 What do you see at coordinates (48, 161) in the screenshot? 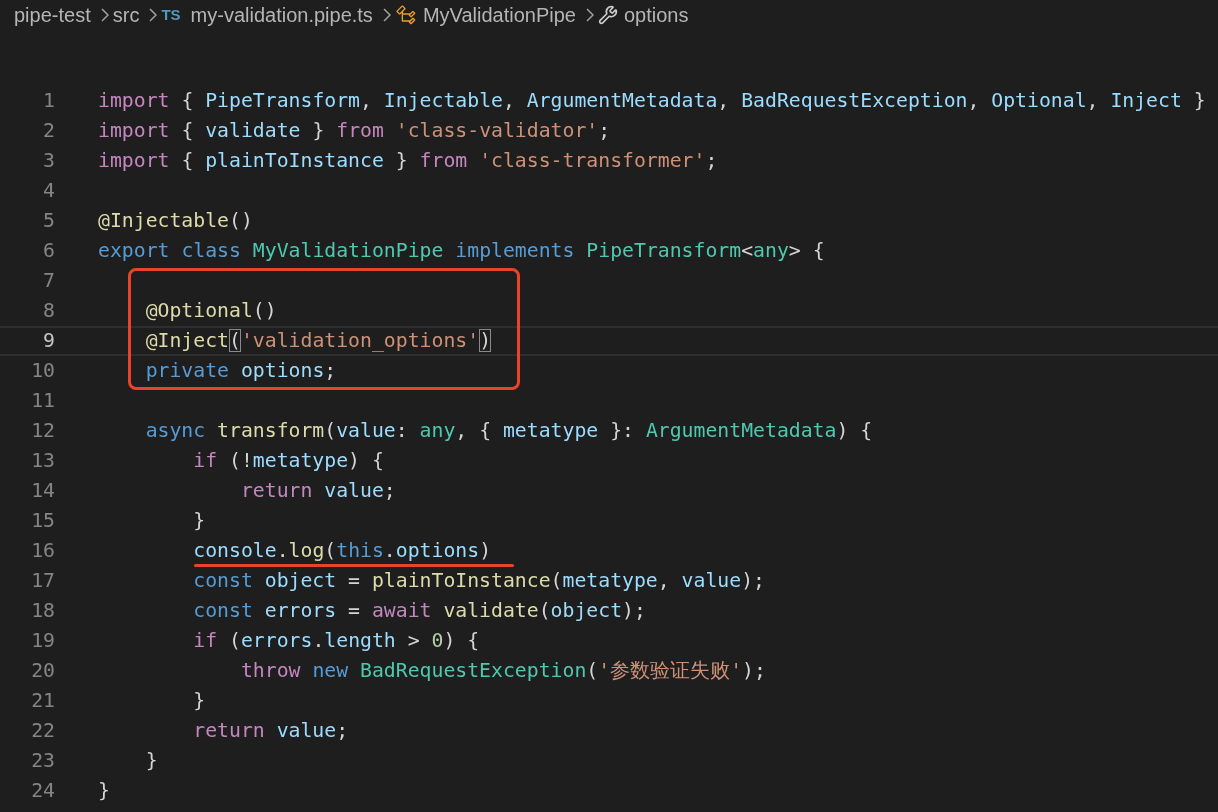
I see `line-number: 3` at bounding box center [48, 161].